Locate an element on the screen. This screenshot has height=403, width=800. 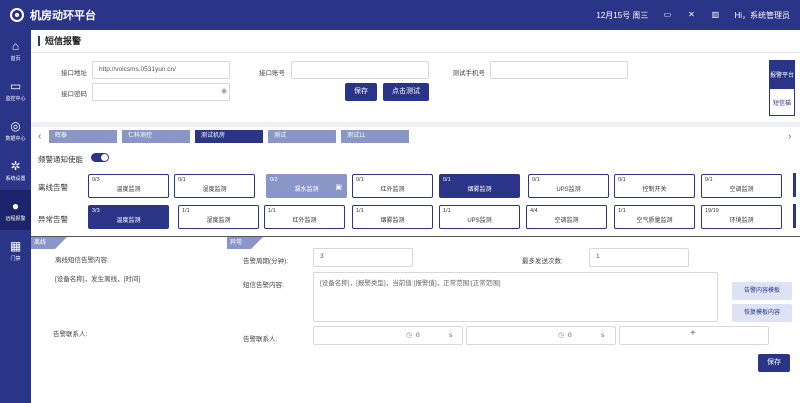
alarm-notify-label: 频警通知使能 is located at coordinates (60, 159).